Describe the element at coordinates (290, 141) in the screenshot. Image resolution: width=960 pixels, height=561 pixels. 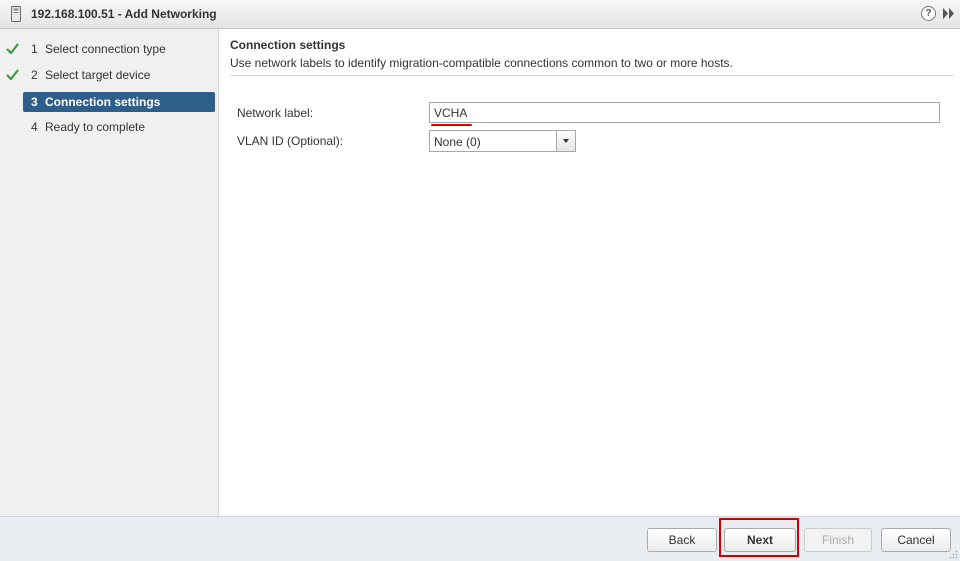
I see `vlan-id-caption: VLAN ID (Optional):` at that location.